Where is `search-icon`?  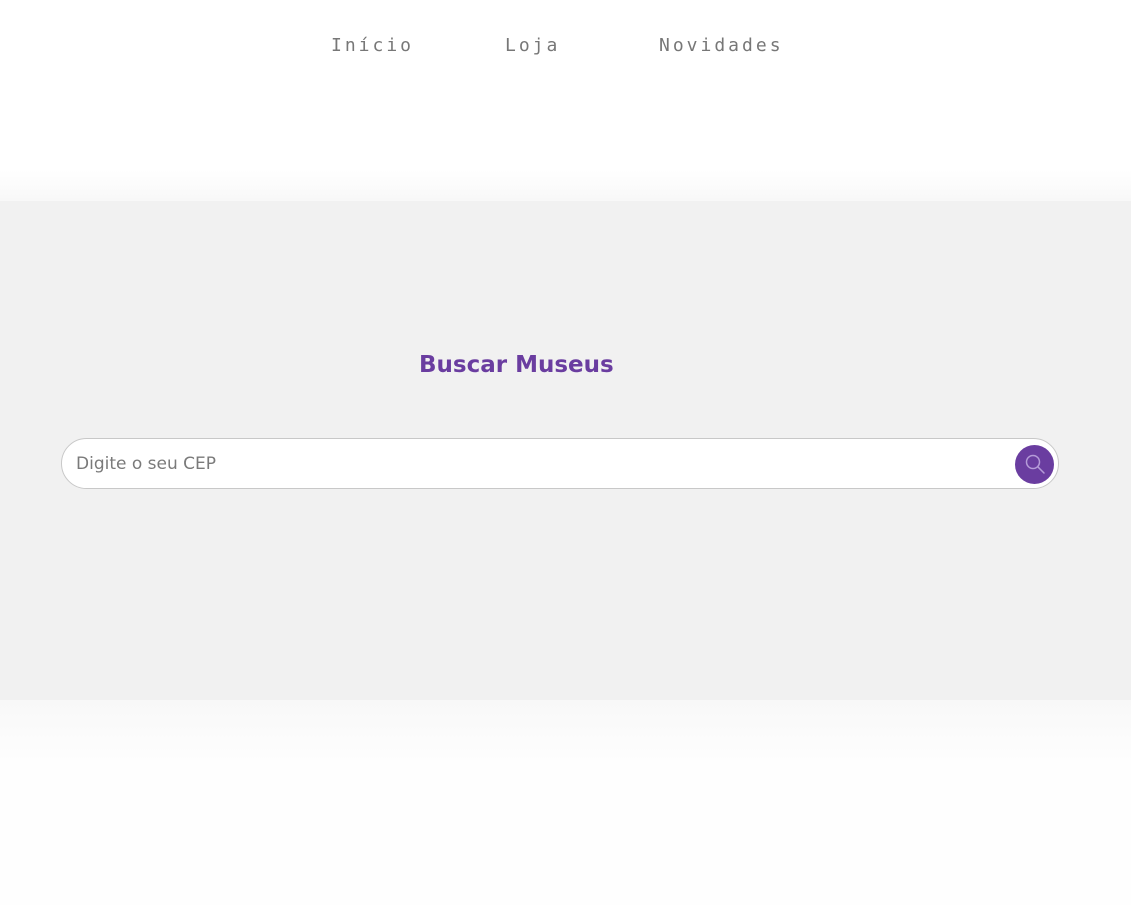 search-icon is located at coordinates (1035, 464).